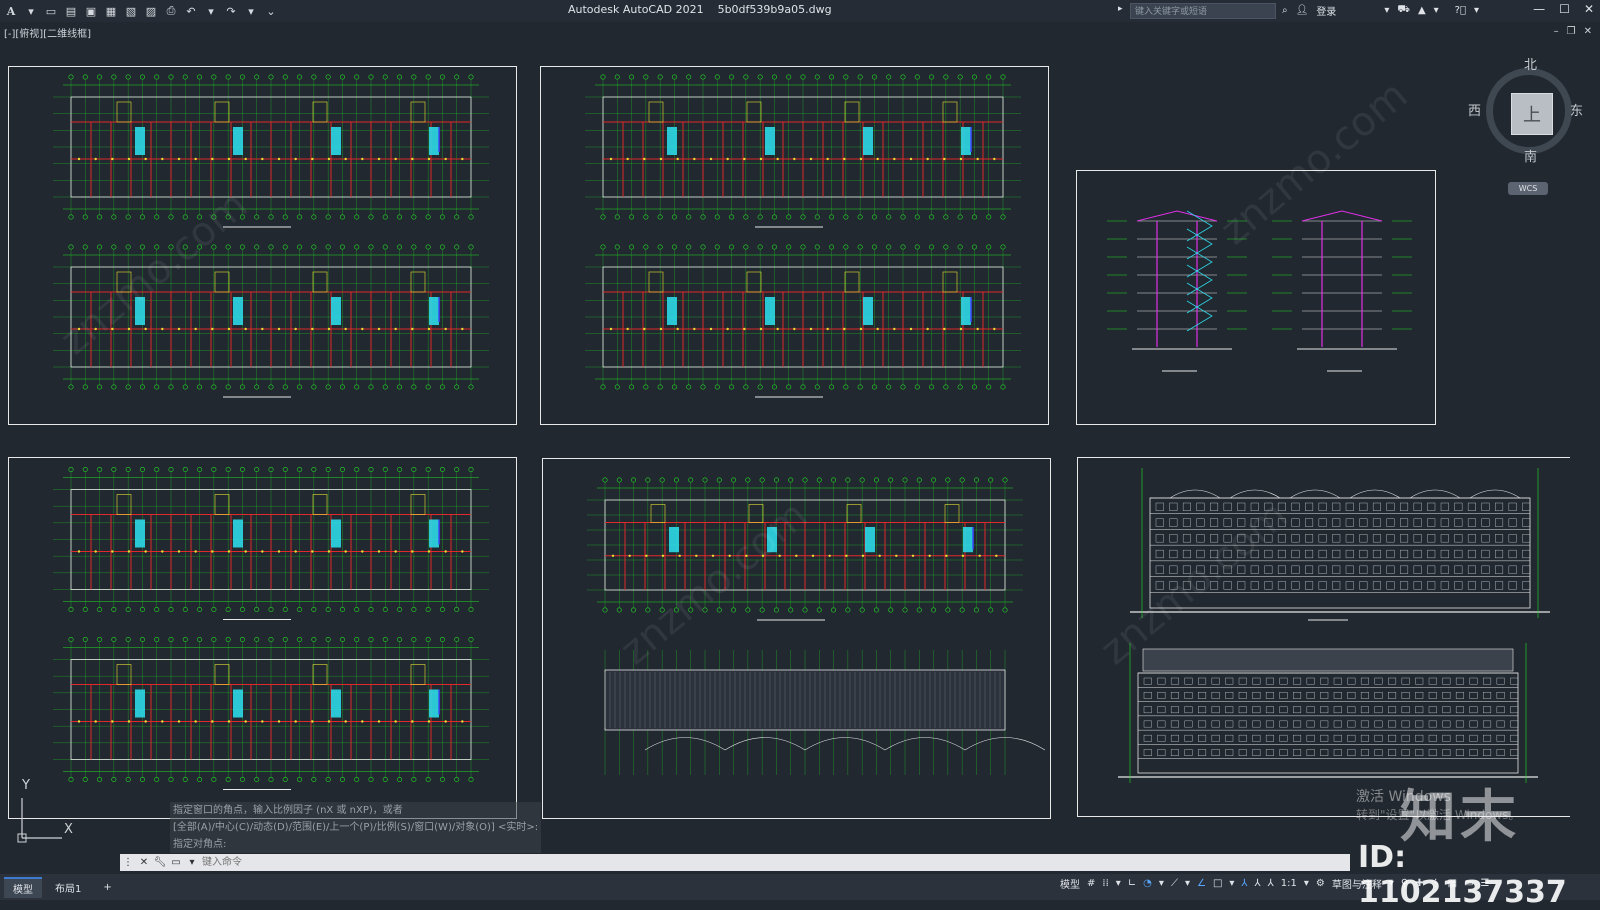 The width and height of the screenshot is (1600, 910). What do you see at coordinates (1258, 883) in the screenshot?
I see `auto-scale-icon: ⅄` at bounding box center [1258, 883].